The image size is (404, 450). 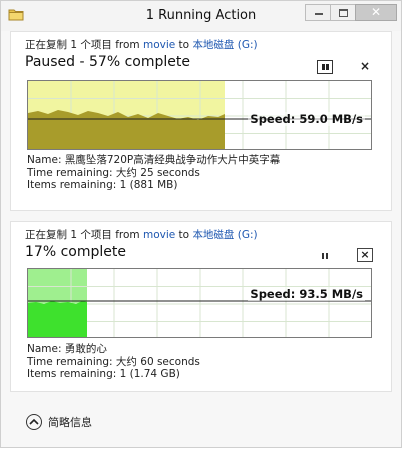 I want to click on minimize-icon, so click(x=319, y=14).